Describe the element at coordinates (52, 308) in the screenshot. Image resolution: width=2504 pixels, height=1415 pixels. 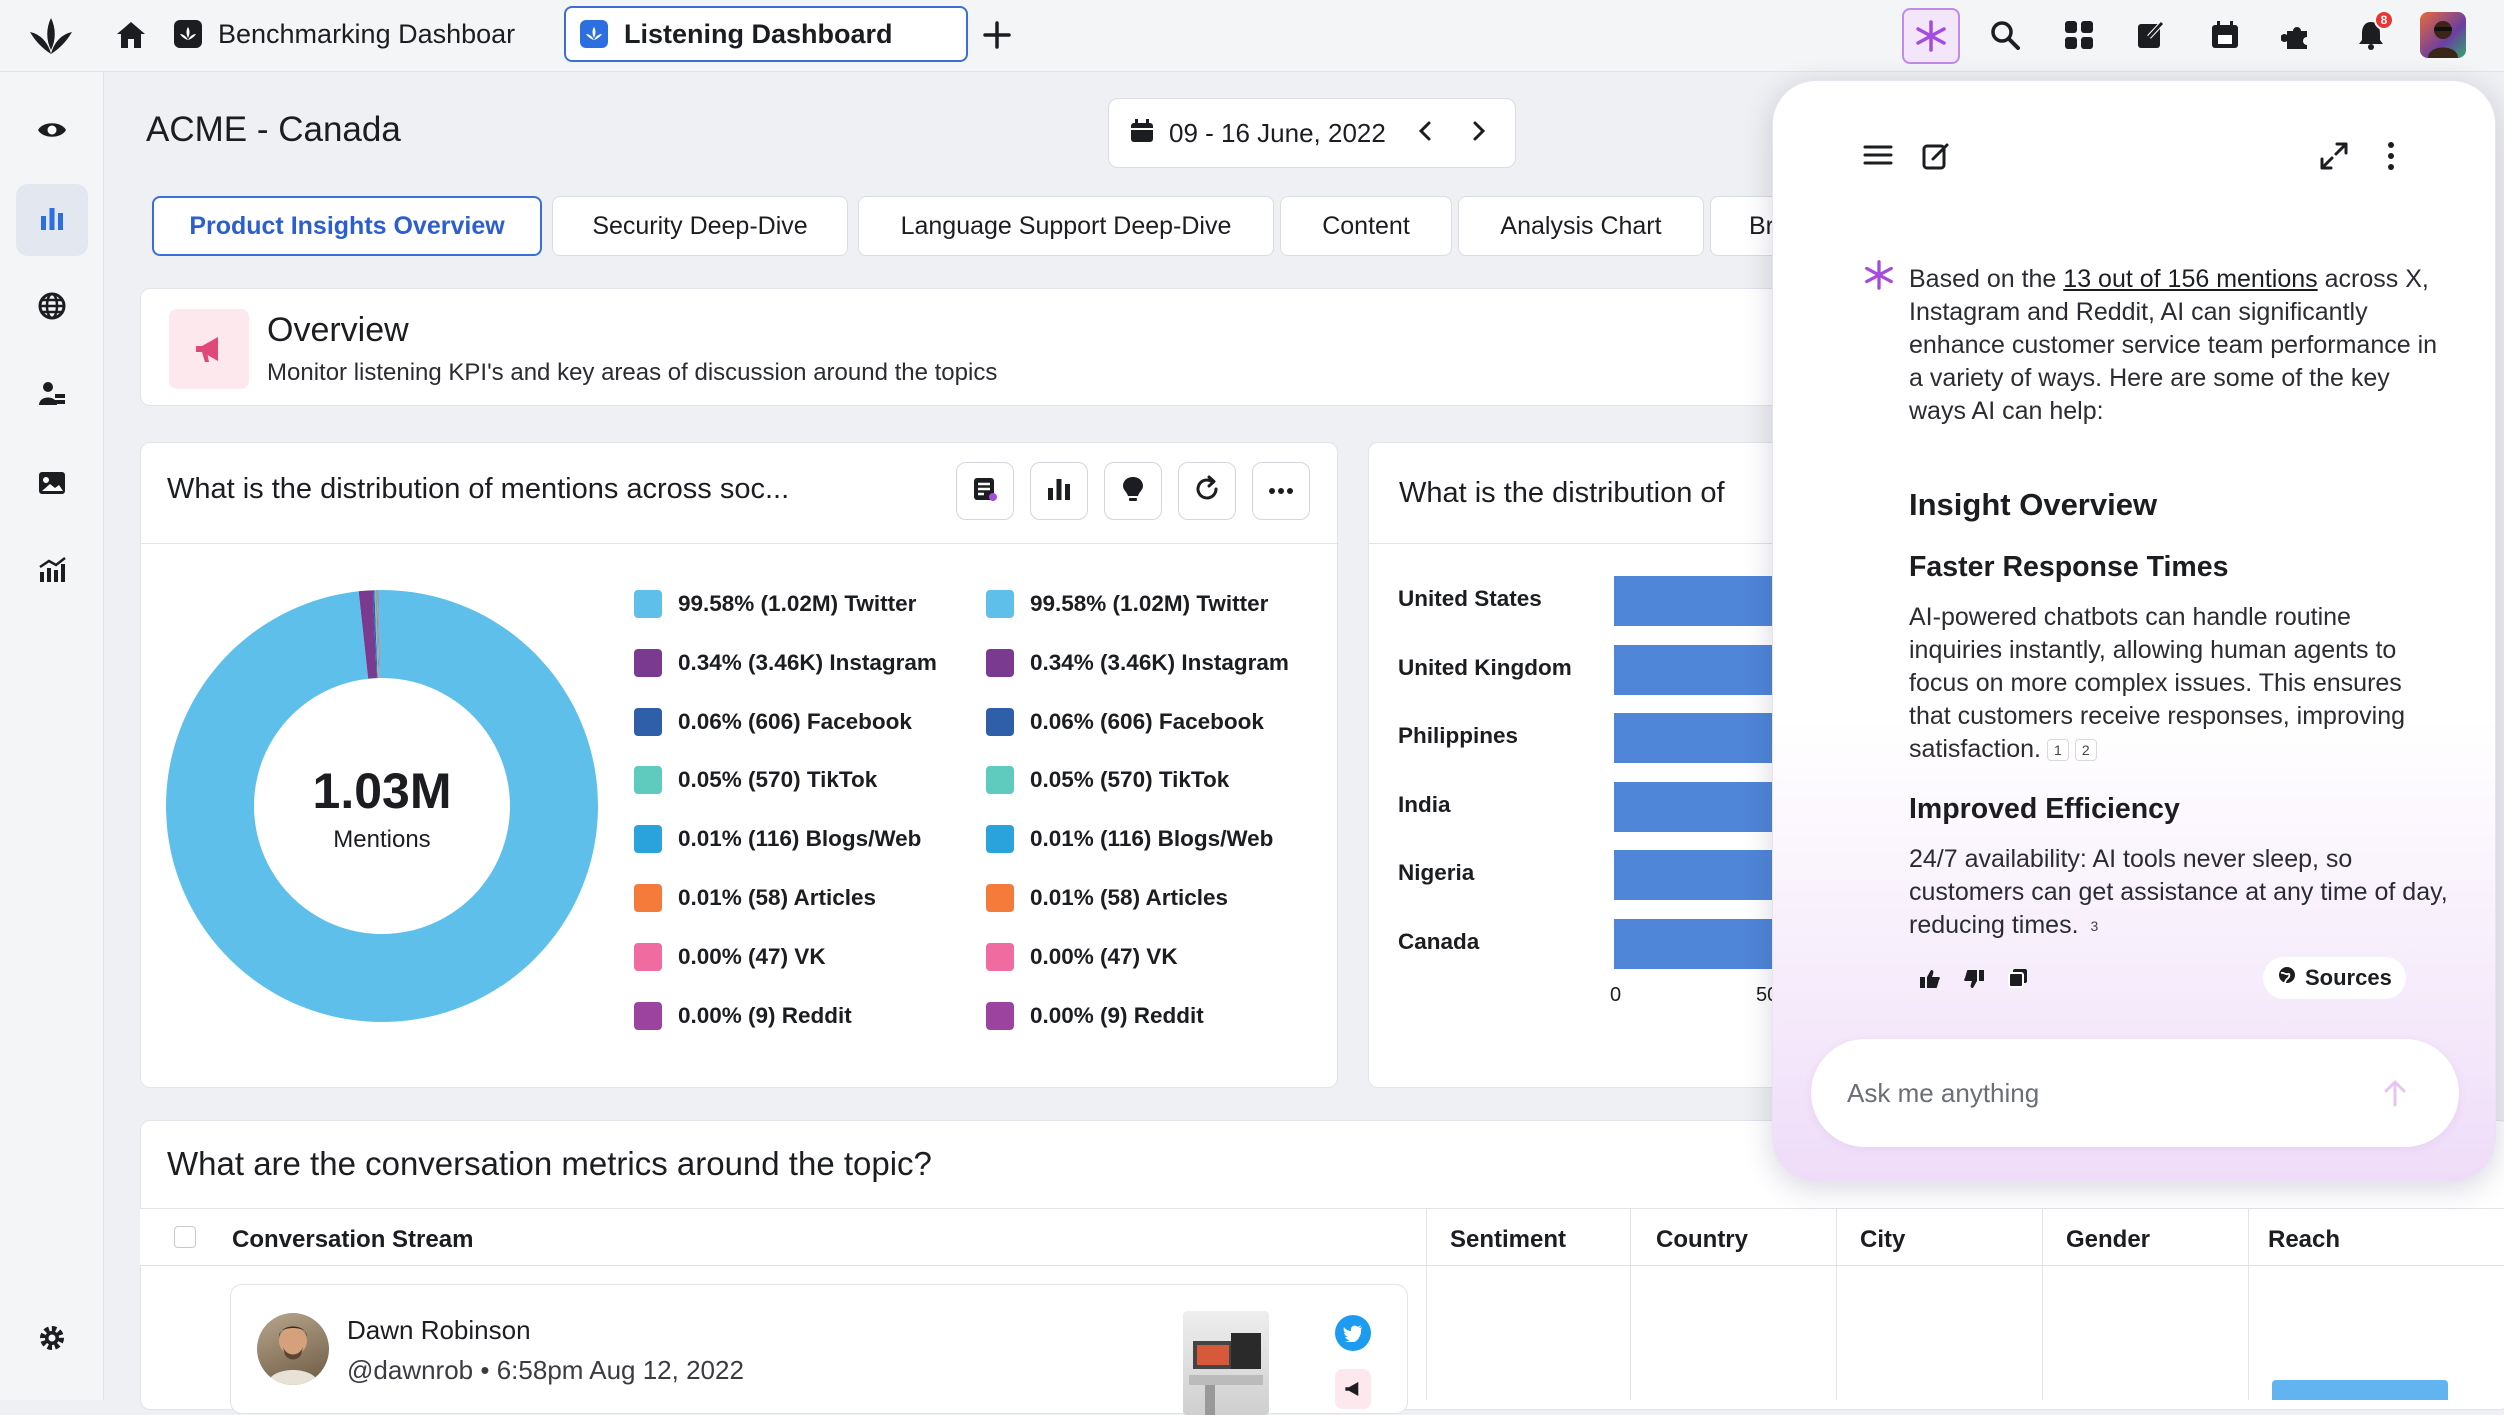
I see `nav-global` at that location.